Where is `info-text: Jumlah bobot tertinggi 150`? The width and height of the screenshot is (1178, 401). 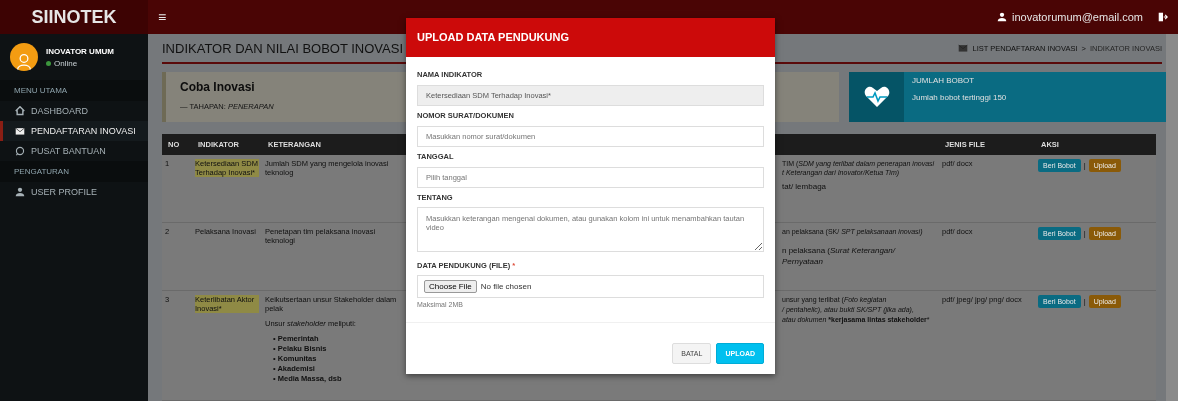 info-text: Jumlah bobot tertinggi 150 is located at coordinates (959, 98).